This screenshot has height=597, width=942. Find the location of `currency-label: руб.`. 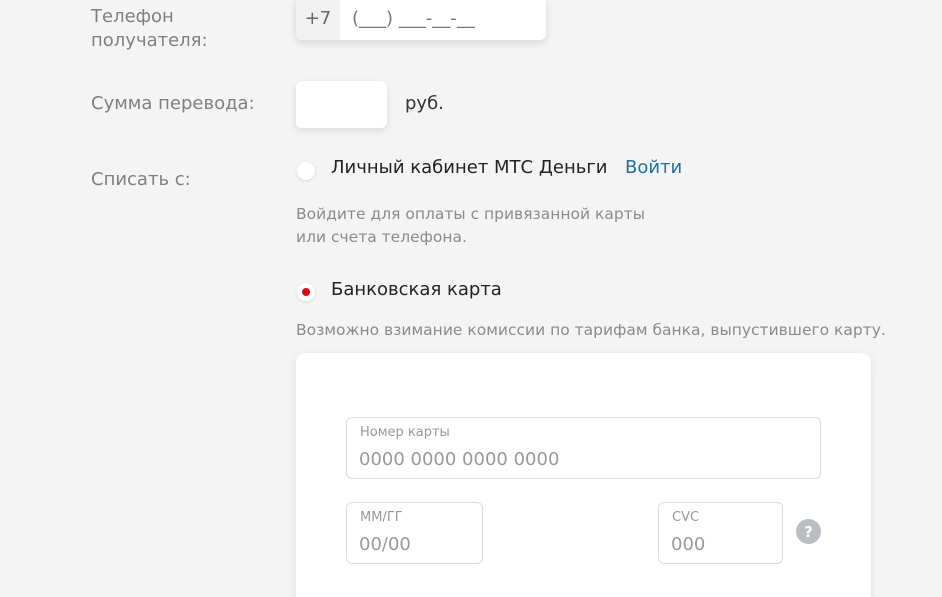

currency-label: руб. is located at coordinates (424, 103).